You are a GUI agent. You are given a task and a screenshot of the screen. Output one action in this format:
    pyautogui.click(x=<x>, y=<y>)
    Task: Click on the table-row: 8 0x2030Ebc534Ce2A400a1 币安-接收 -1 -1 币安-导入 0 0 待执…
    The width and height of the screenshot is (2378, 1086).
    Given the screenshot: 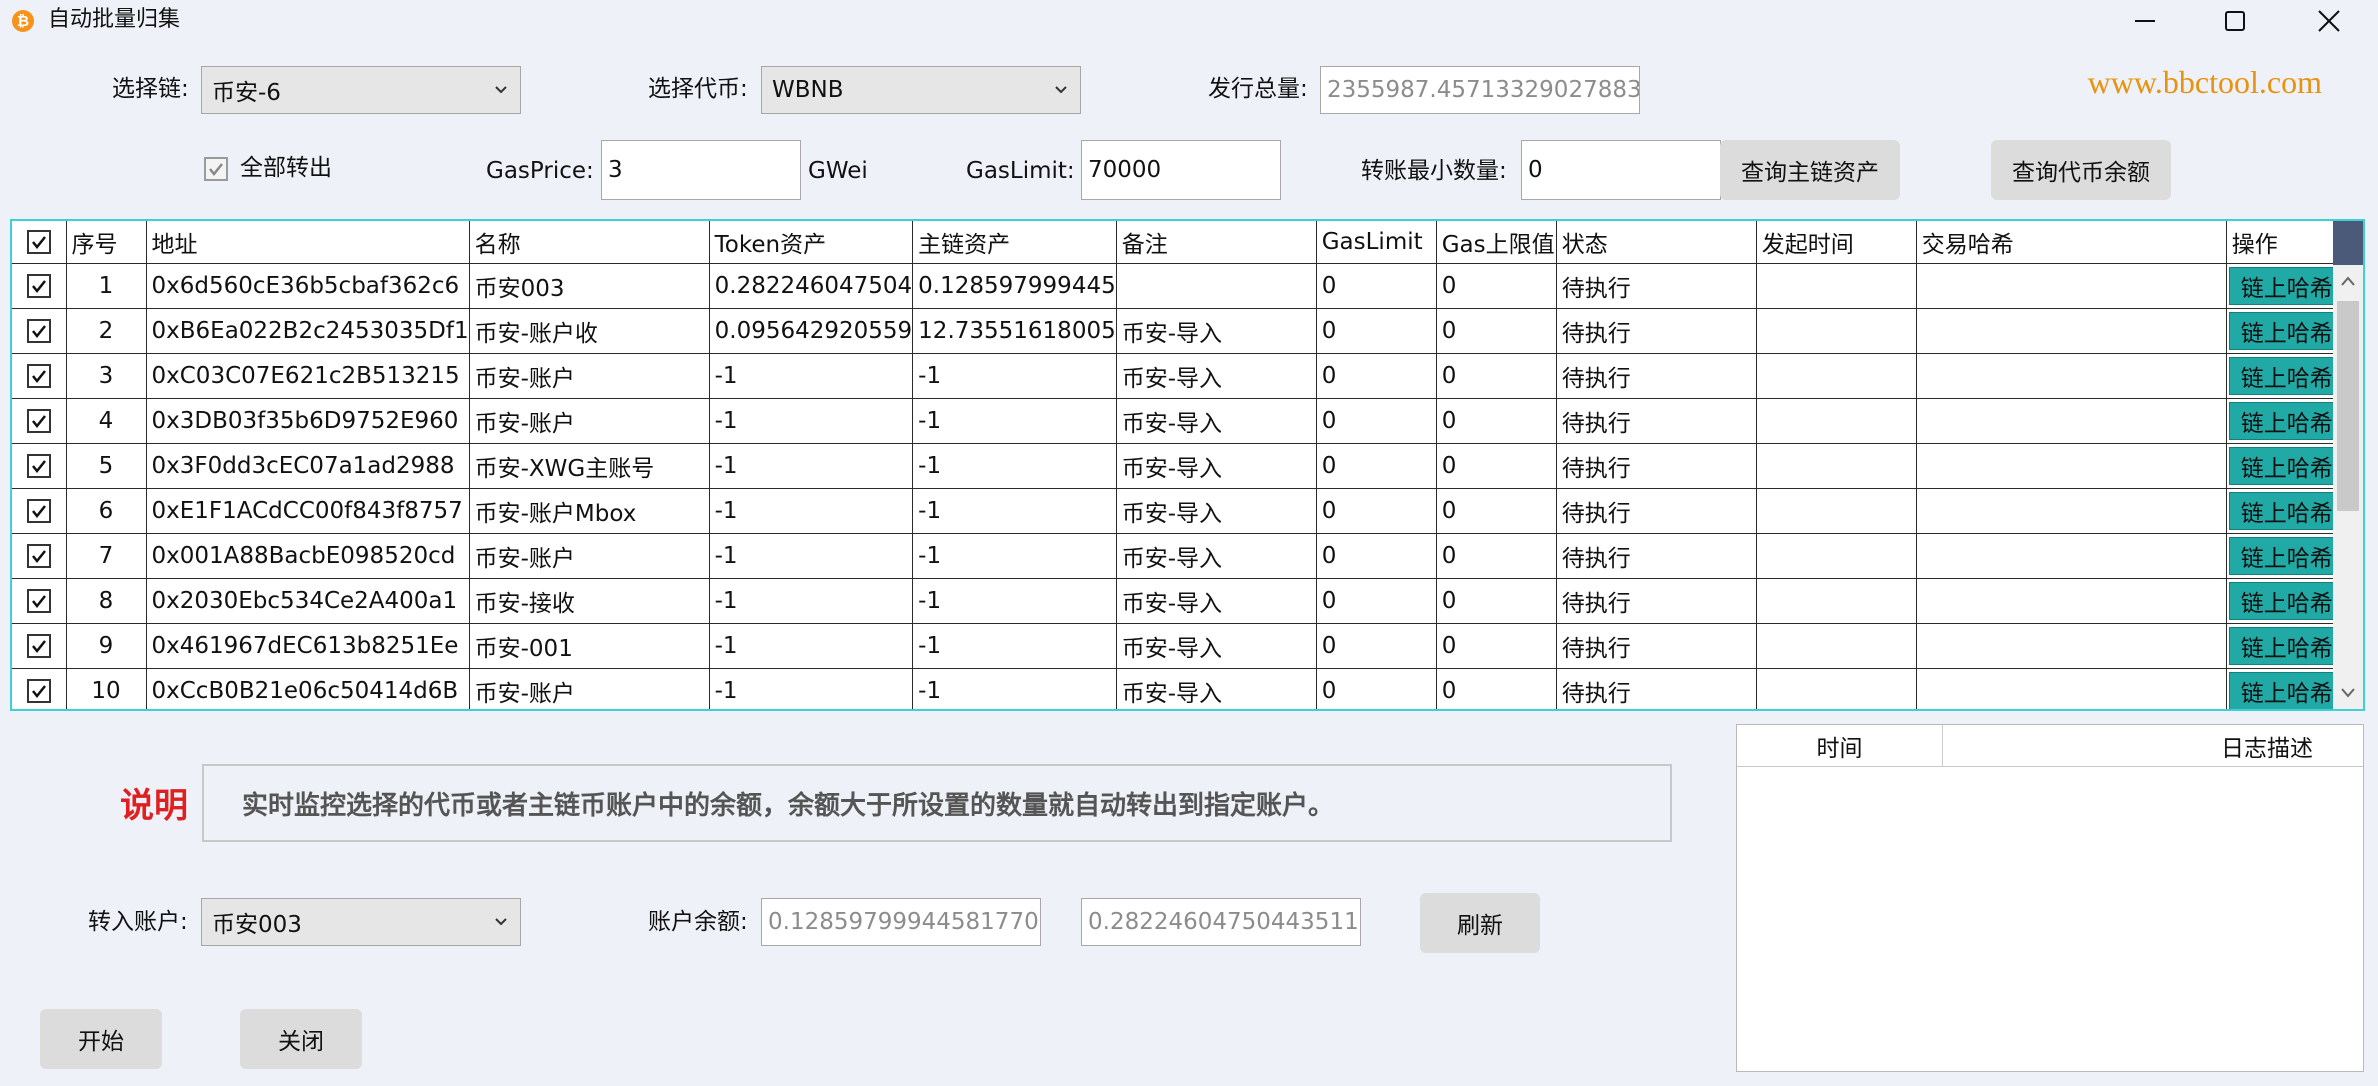 What is the action you would take?
    pyautogui.click(x=1180, y=601)
    